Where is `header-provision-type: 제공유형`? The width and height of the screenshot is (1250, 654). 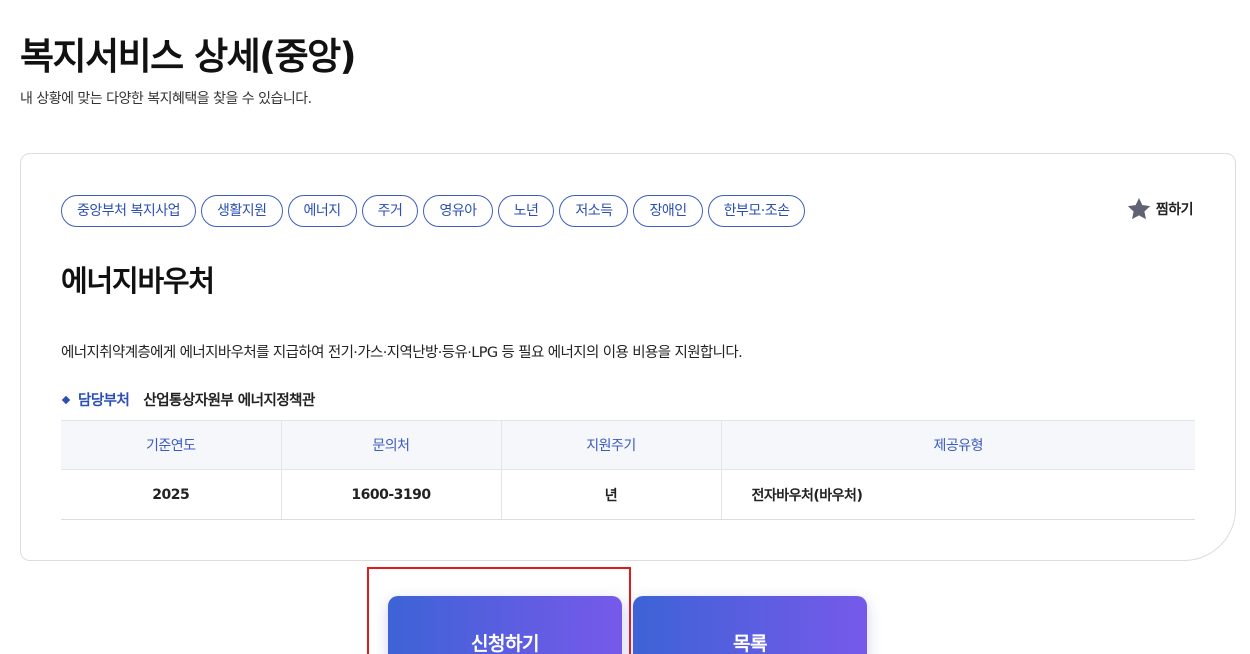
header-provision-type: 제공유형 is located at coordinates (957, 445).